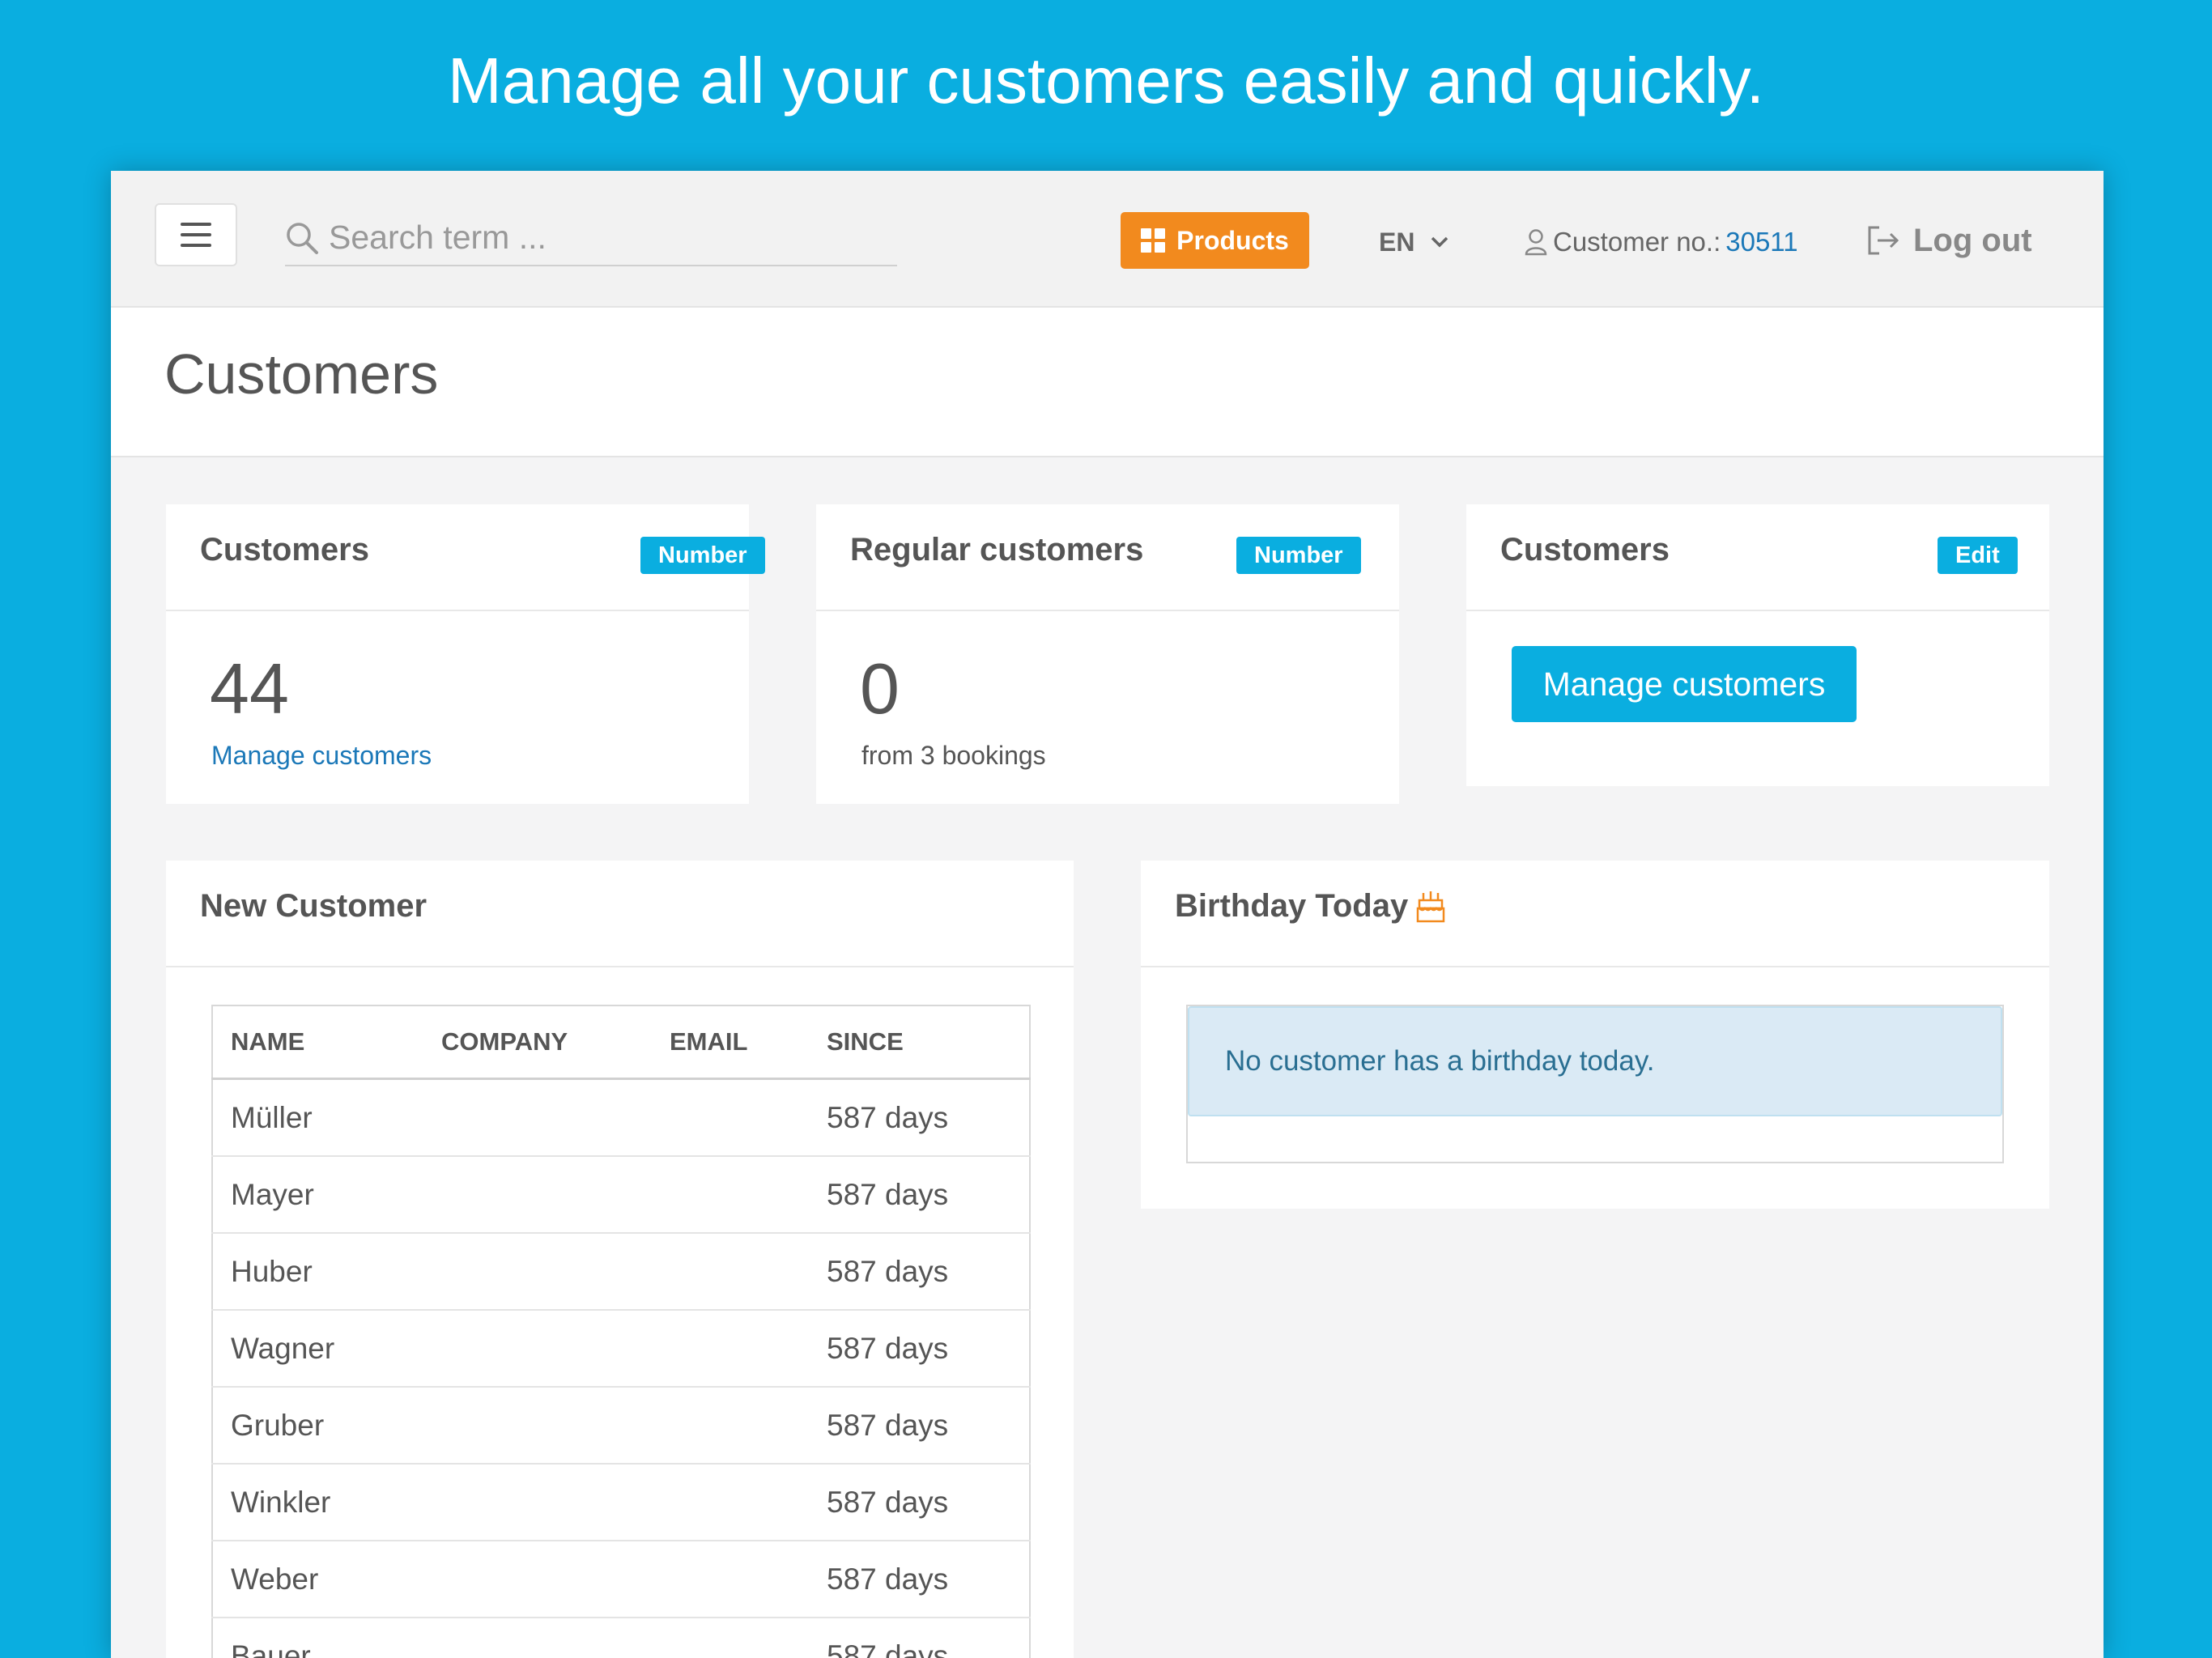 This screenshot has height=1658, width=2212. What do you see at coordinates (1978, 555) in the screenshot?
I see `edit-badge: Edit` at bounding box center [1978, 555].